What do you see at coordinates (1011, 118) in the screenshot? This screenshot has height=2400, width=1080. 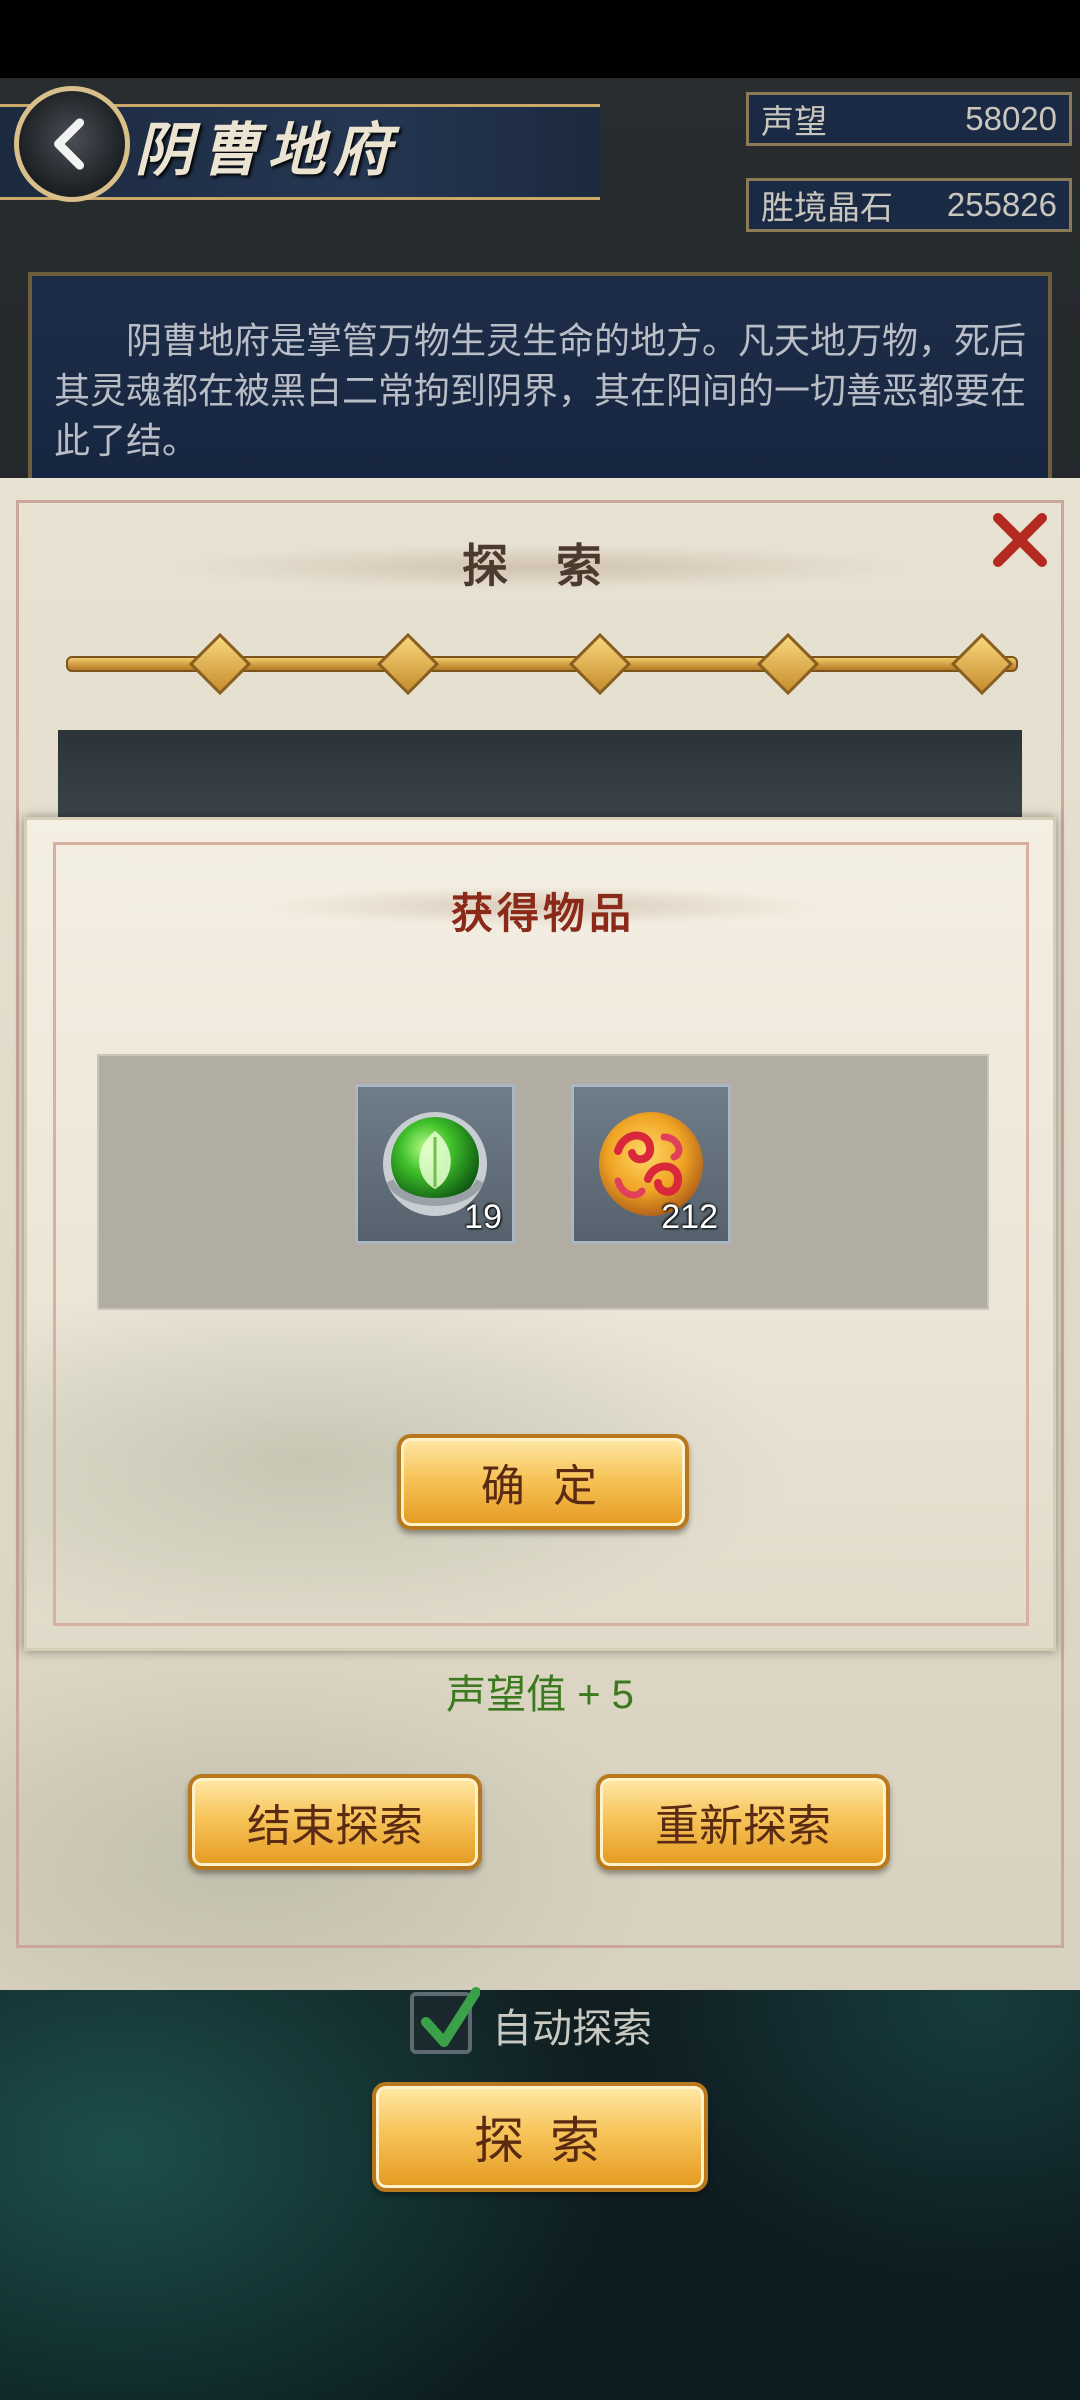 I see `reputation-value: 58020` at bounding box center [1011, 118].